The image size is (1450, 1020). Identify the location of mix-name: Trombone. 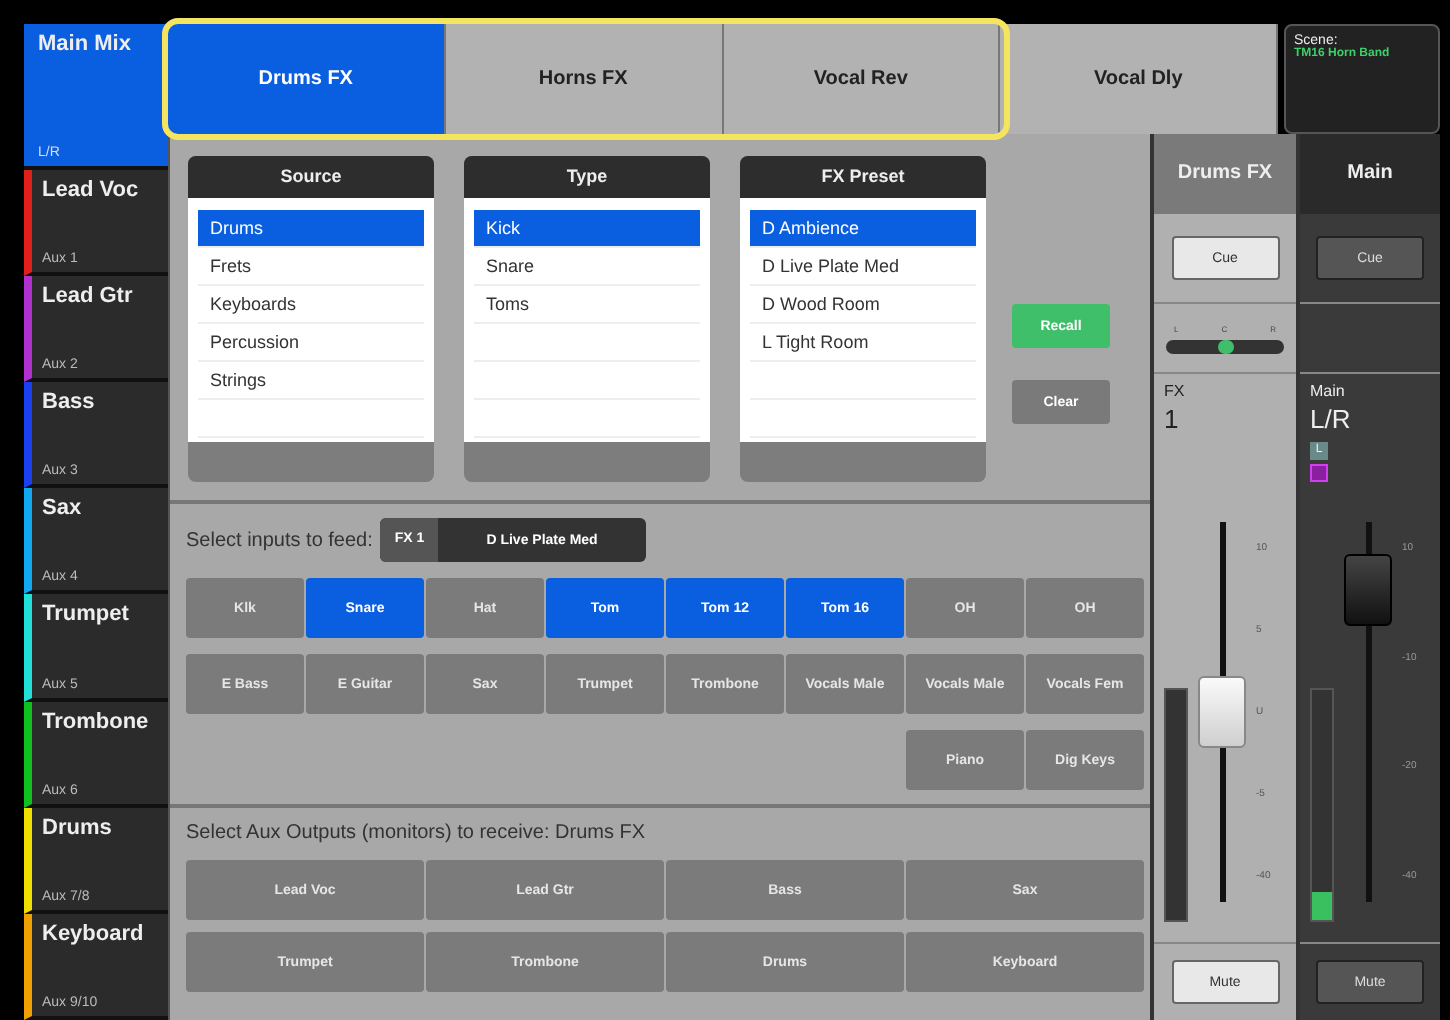
(95, 721).